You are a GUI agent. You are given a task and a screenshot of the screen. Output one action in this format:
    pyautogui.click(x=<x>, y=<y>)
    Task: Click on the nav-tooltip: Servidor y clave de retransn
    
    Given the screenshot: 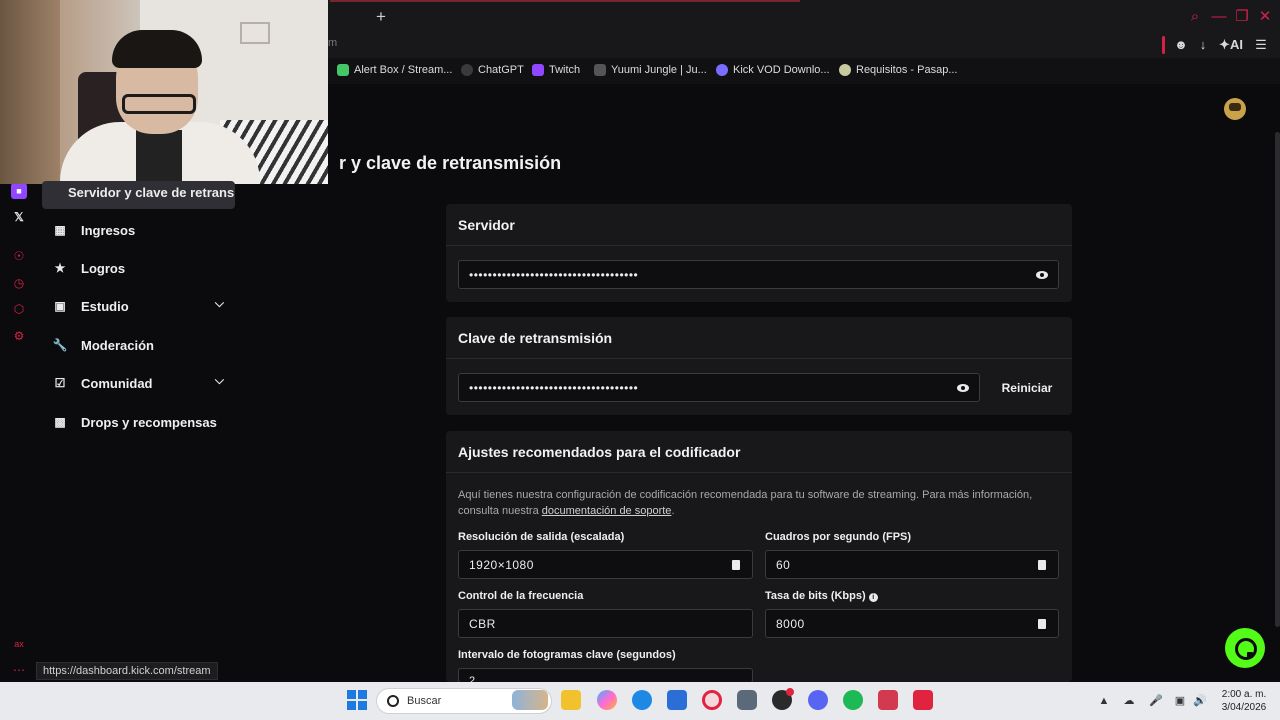 What is the action you would take?
    pyautogui.click(x=138, y=195)
    